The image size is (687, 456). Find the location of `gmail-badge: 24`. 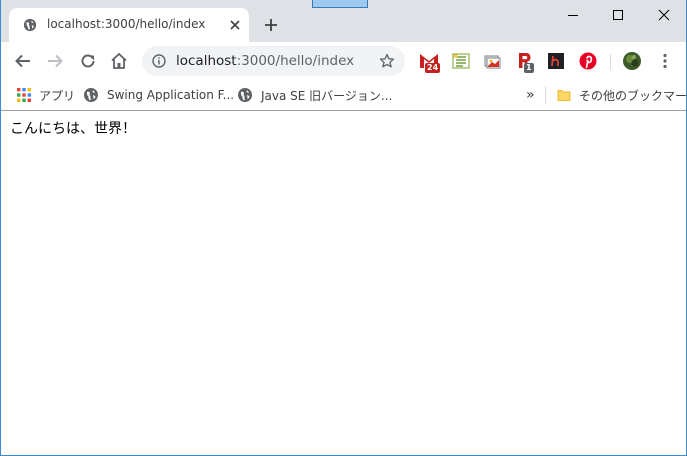

gmail-badge: 24 is located at coordinates (433, 68).